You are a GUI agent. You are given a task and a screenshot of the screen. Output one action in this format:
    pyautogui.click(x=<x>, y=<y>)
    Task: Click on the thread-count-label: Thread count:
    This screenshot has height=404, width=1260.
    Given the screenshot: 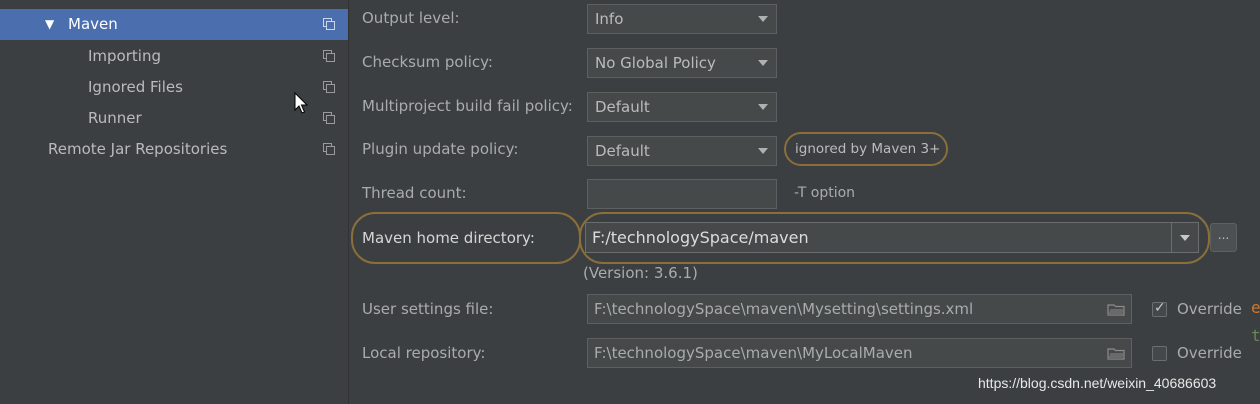 What is the action you would take?
    pyautogui.click(x=414, y=193)
    